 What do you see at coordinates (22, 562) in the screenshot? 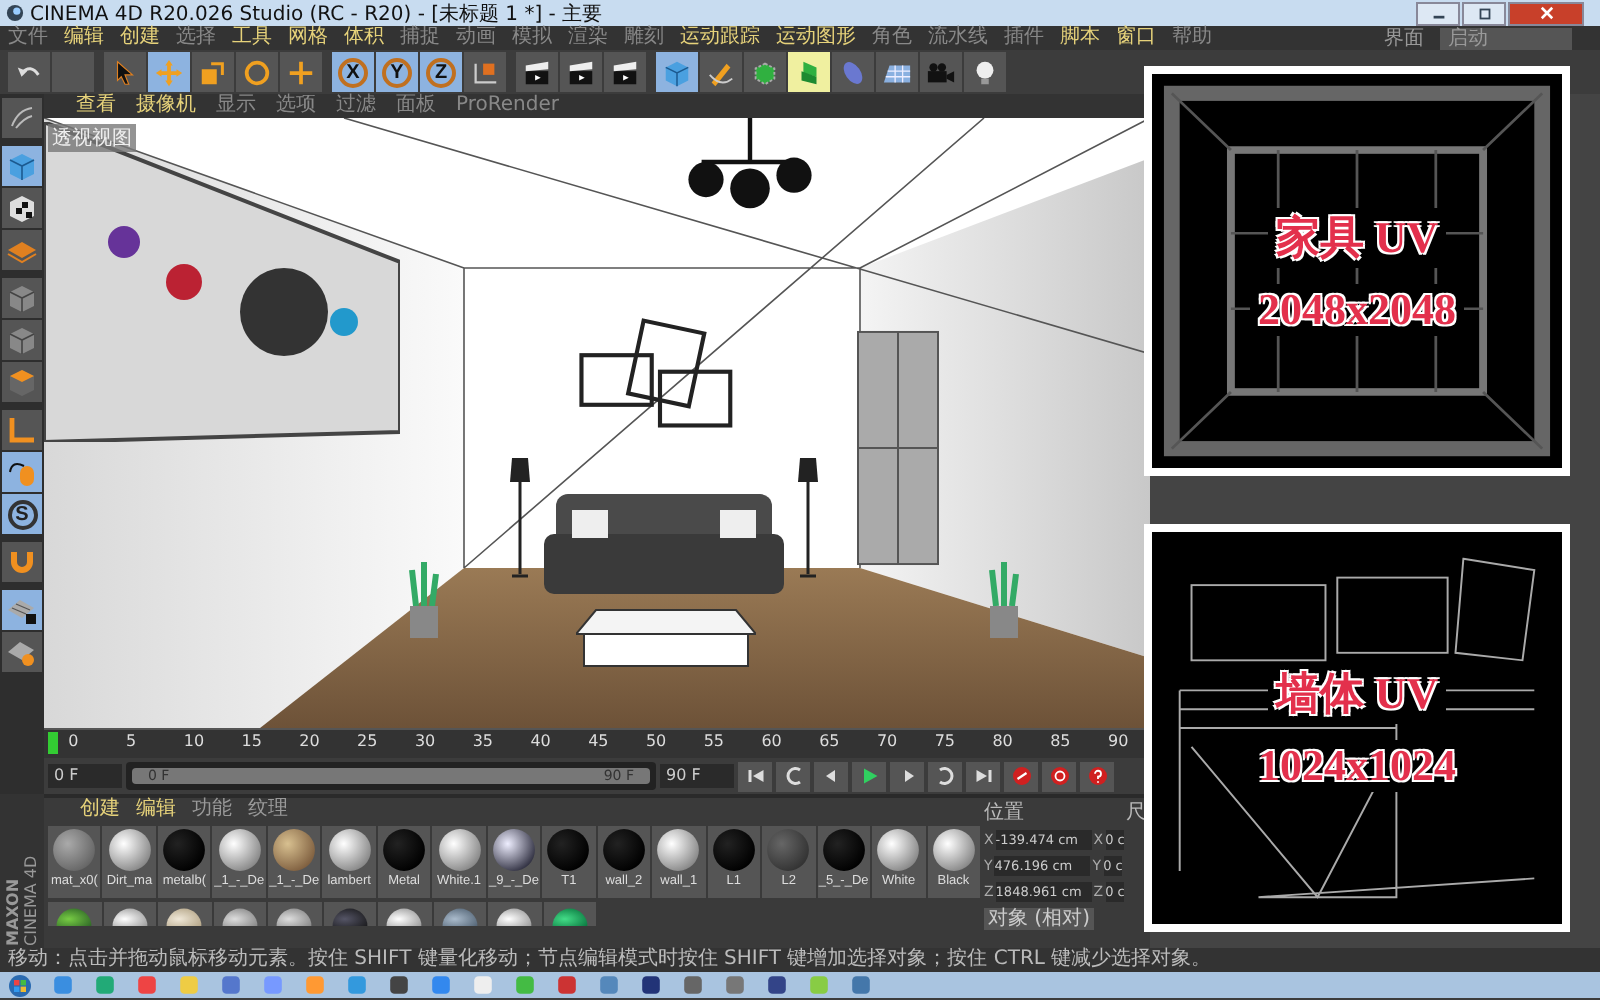
I see `magnet-icon` at bounding box center [22, 562].